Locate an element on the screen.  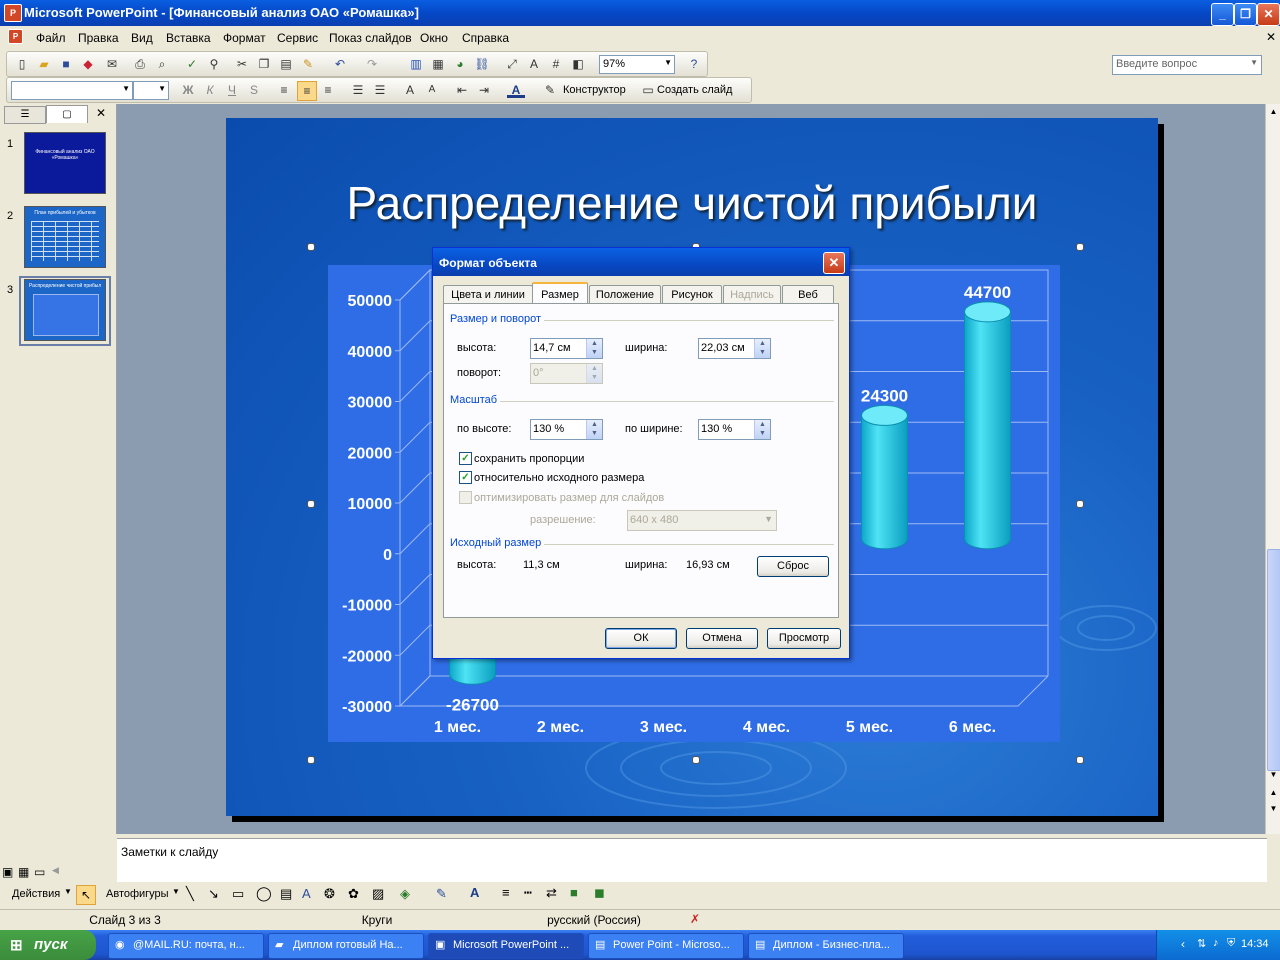
menu-edit: Правка is located at coordinates (98, 38).